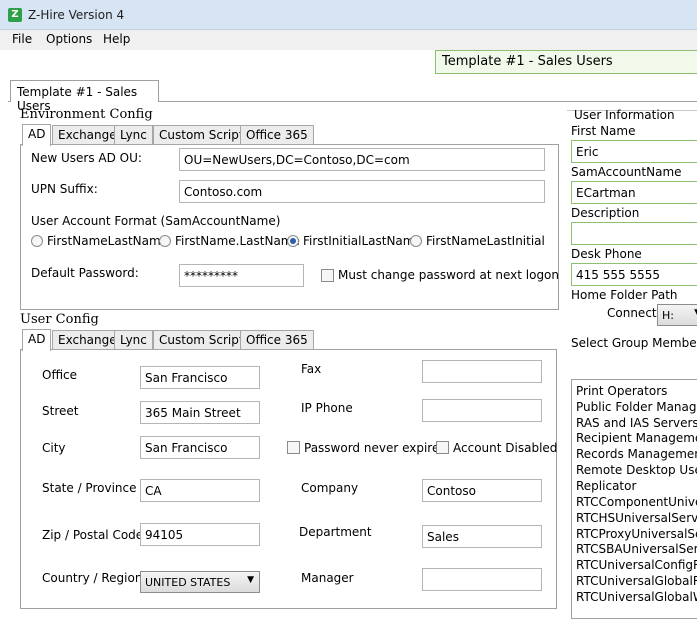  I want to click on format-label-first-last: FirstNameLastName, so click(108, 241).